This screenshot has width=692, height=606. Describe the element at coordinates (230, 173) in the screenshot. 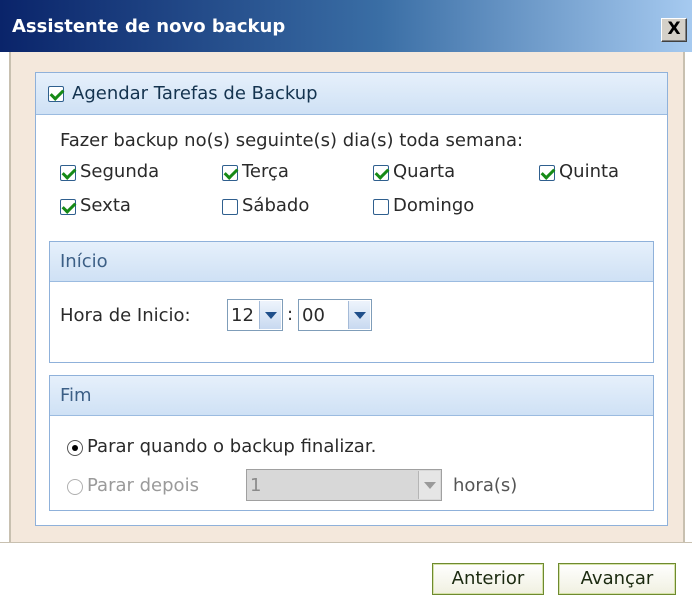

I see `day-checkbox-terca` at that location.